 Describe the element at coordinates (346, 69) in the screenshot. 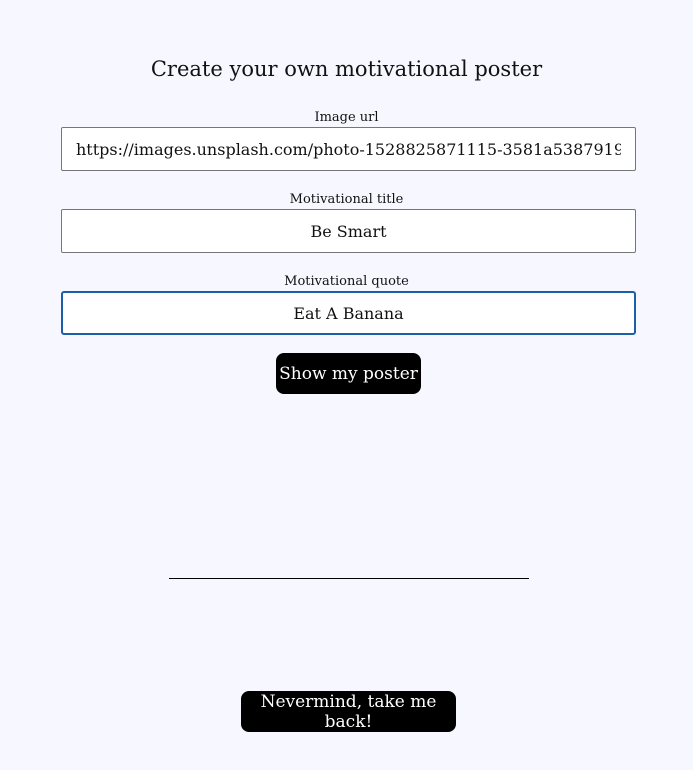

I see `page-title: Create your own motivational poster` at that location.